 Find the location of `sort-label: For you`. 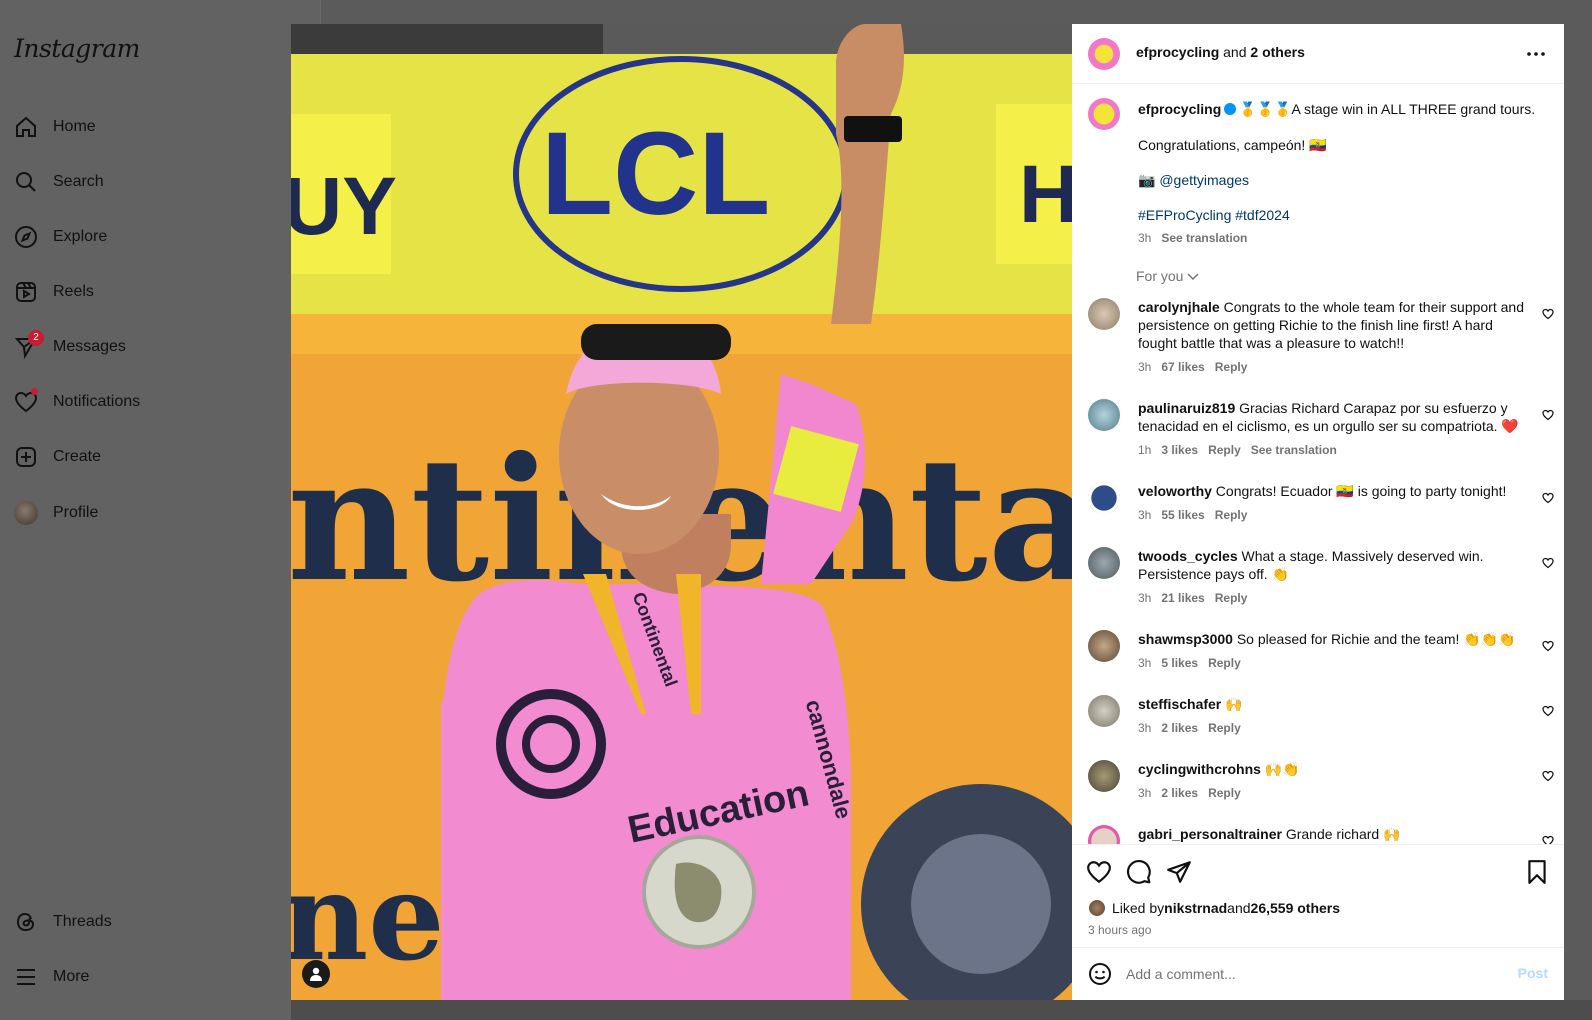

sort-label: For you is located at coordinates (1160, 276).